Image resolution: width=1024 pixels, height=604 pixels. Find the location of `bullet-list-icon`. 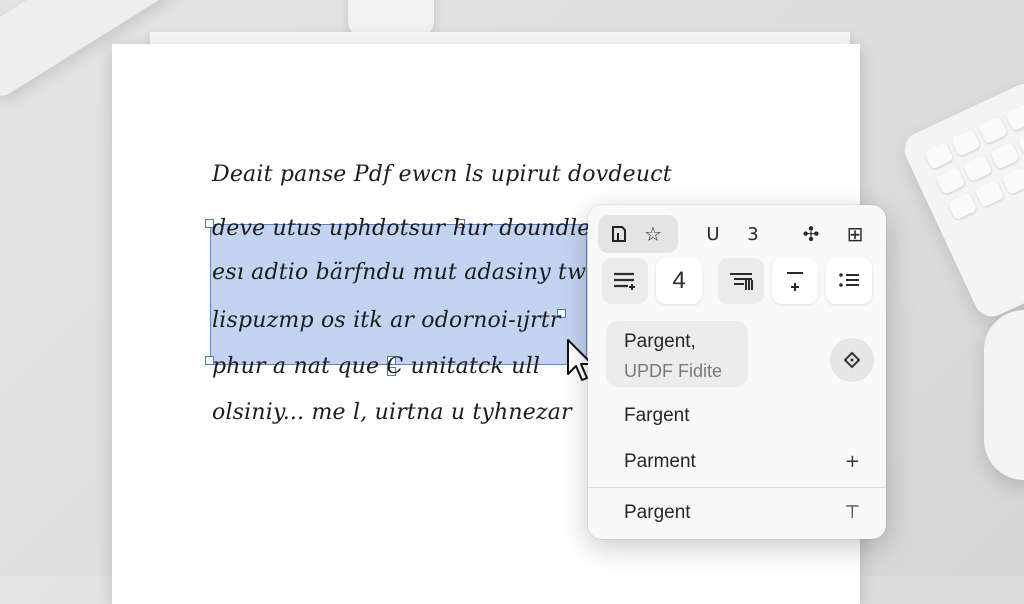

bullet-list-icon is located at coordinates (849, 281).